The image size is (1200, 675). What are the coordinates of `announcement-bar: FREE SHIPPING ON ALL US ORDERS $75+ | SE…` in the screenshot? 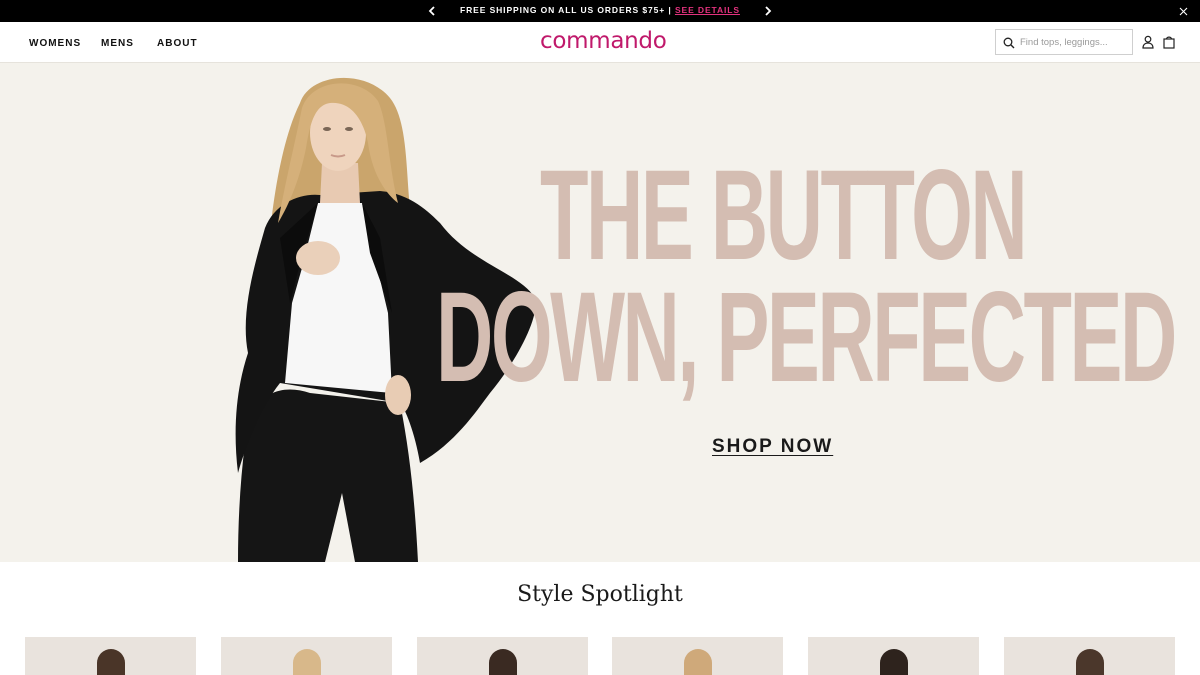 It's located at (600, 11).